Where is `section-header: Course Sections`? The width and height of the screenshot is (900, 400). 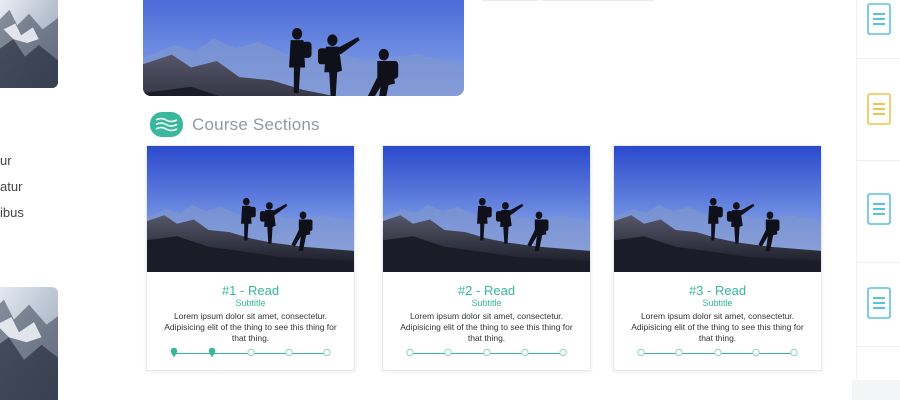 section-header: Course Sections is located at coordinates (235, 124).